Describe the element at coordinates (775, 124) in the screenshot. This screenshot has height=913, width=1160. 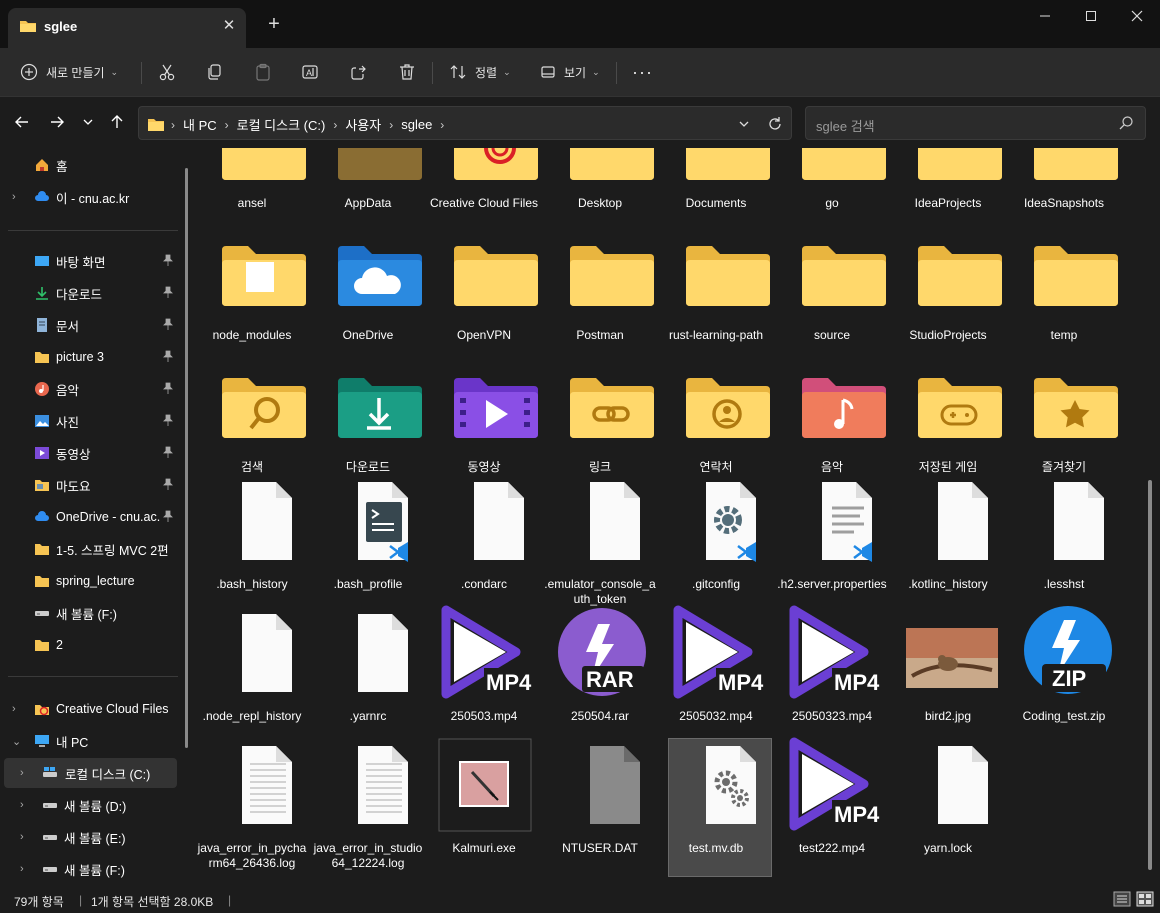
I see `refresh-icon` at that location.